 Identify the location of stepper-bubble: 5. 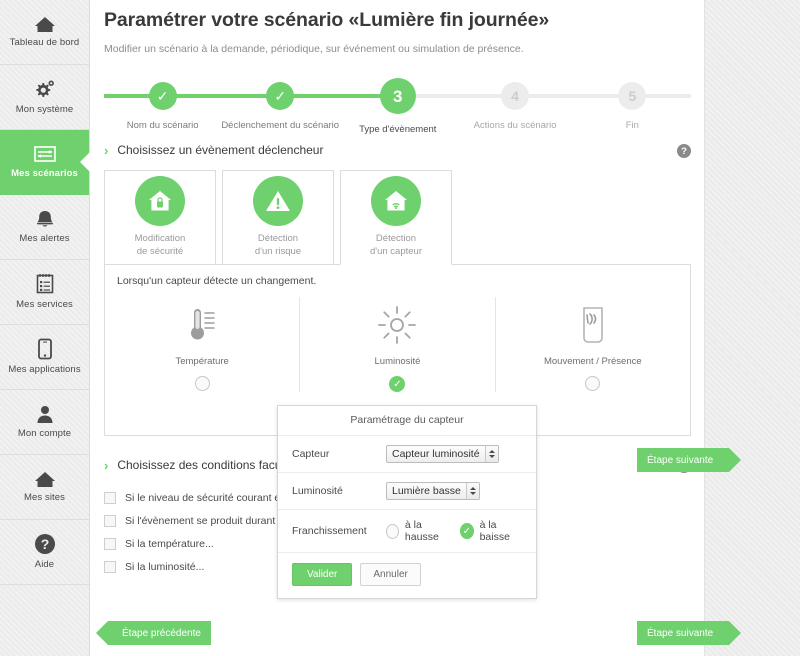
(632, 96).